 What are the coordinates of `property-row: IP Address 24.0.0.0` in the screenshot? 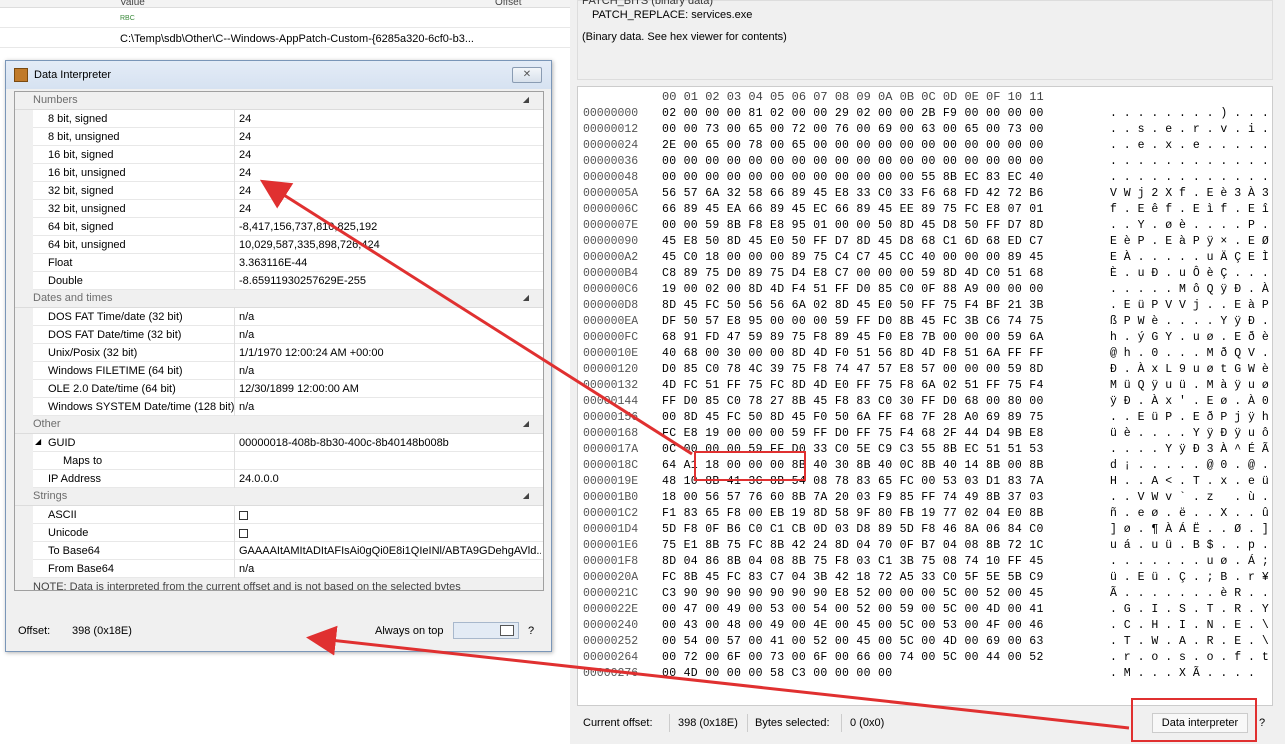 It's located at (279, 479).